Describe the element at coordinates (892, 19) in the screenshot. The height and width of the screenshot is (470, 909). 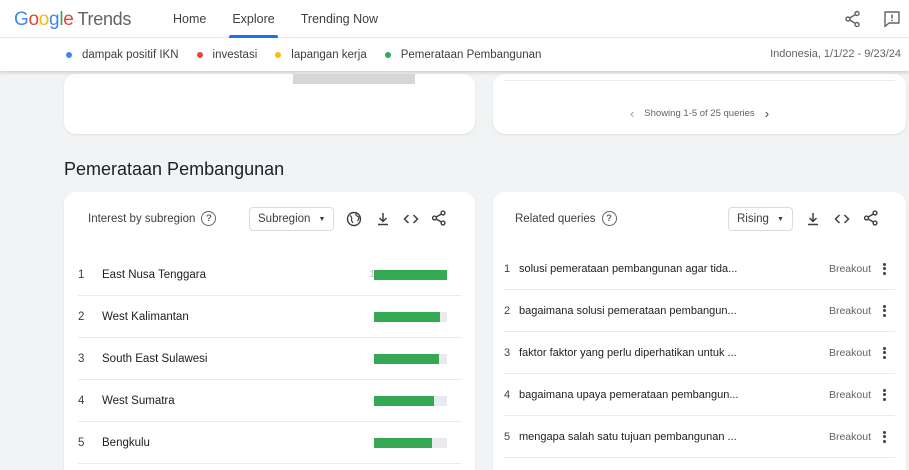
I see `feedback-icon` at that location.